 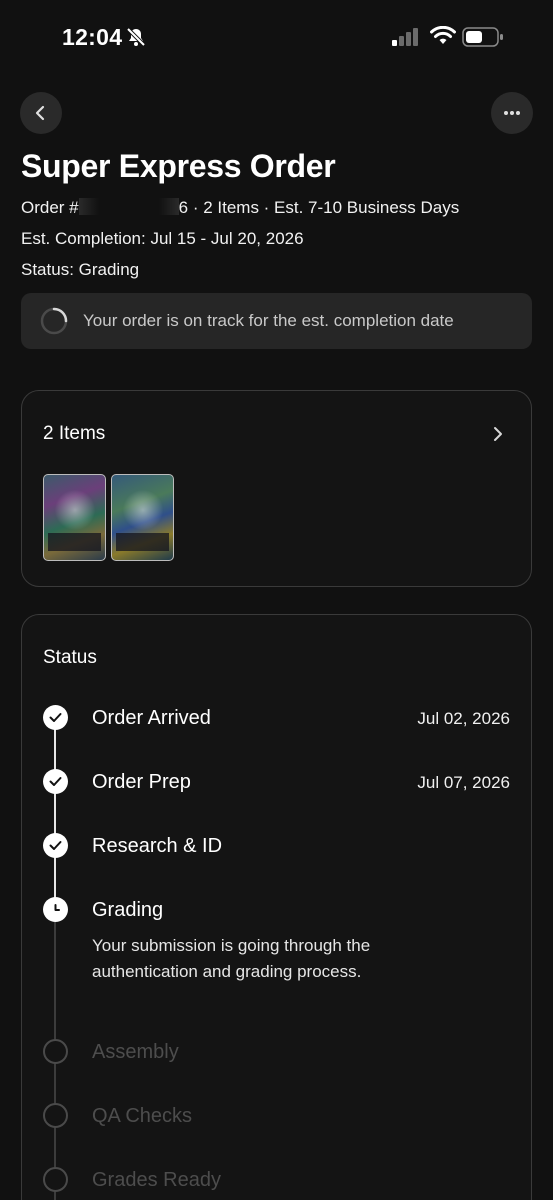 I want to click on chevron-left-icon, so click(x=40, y=113).